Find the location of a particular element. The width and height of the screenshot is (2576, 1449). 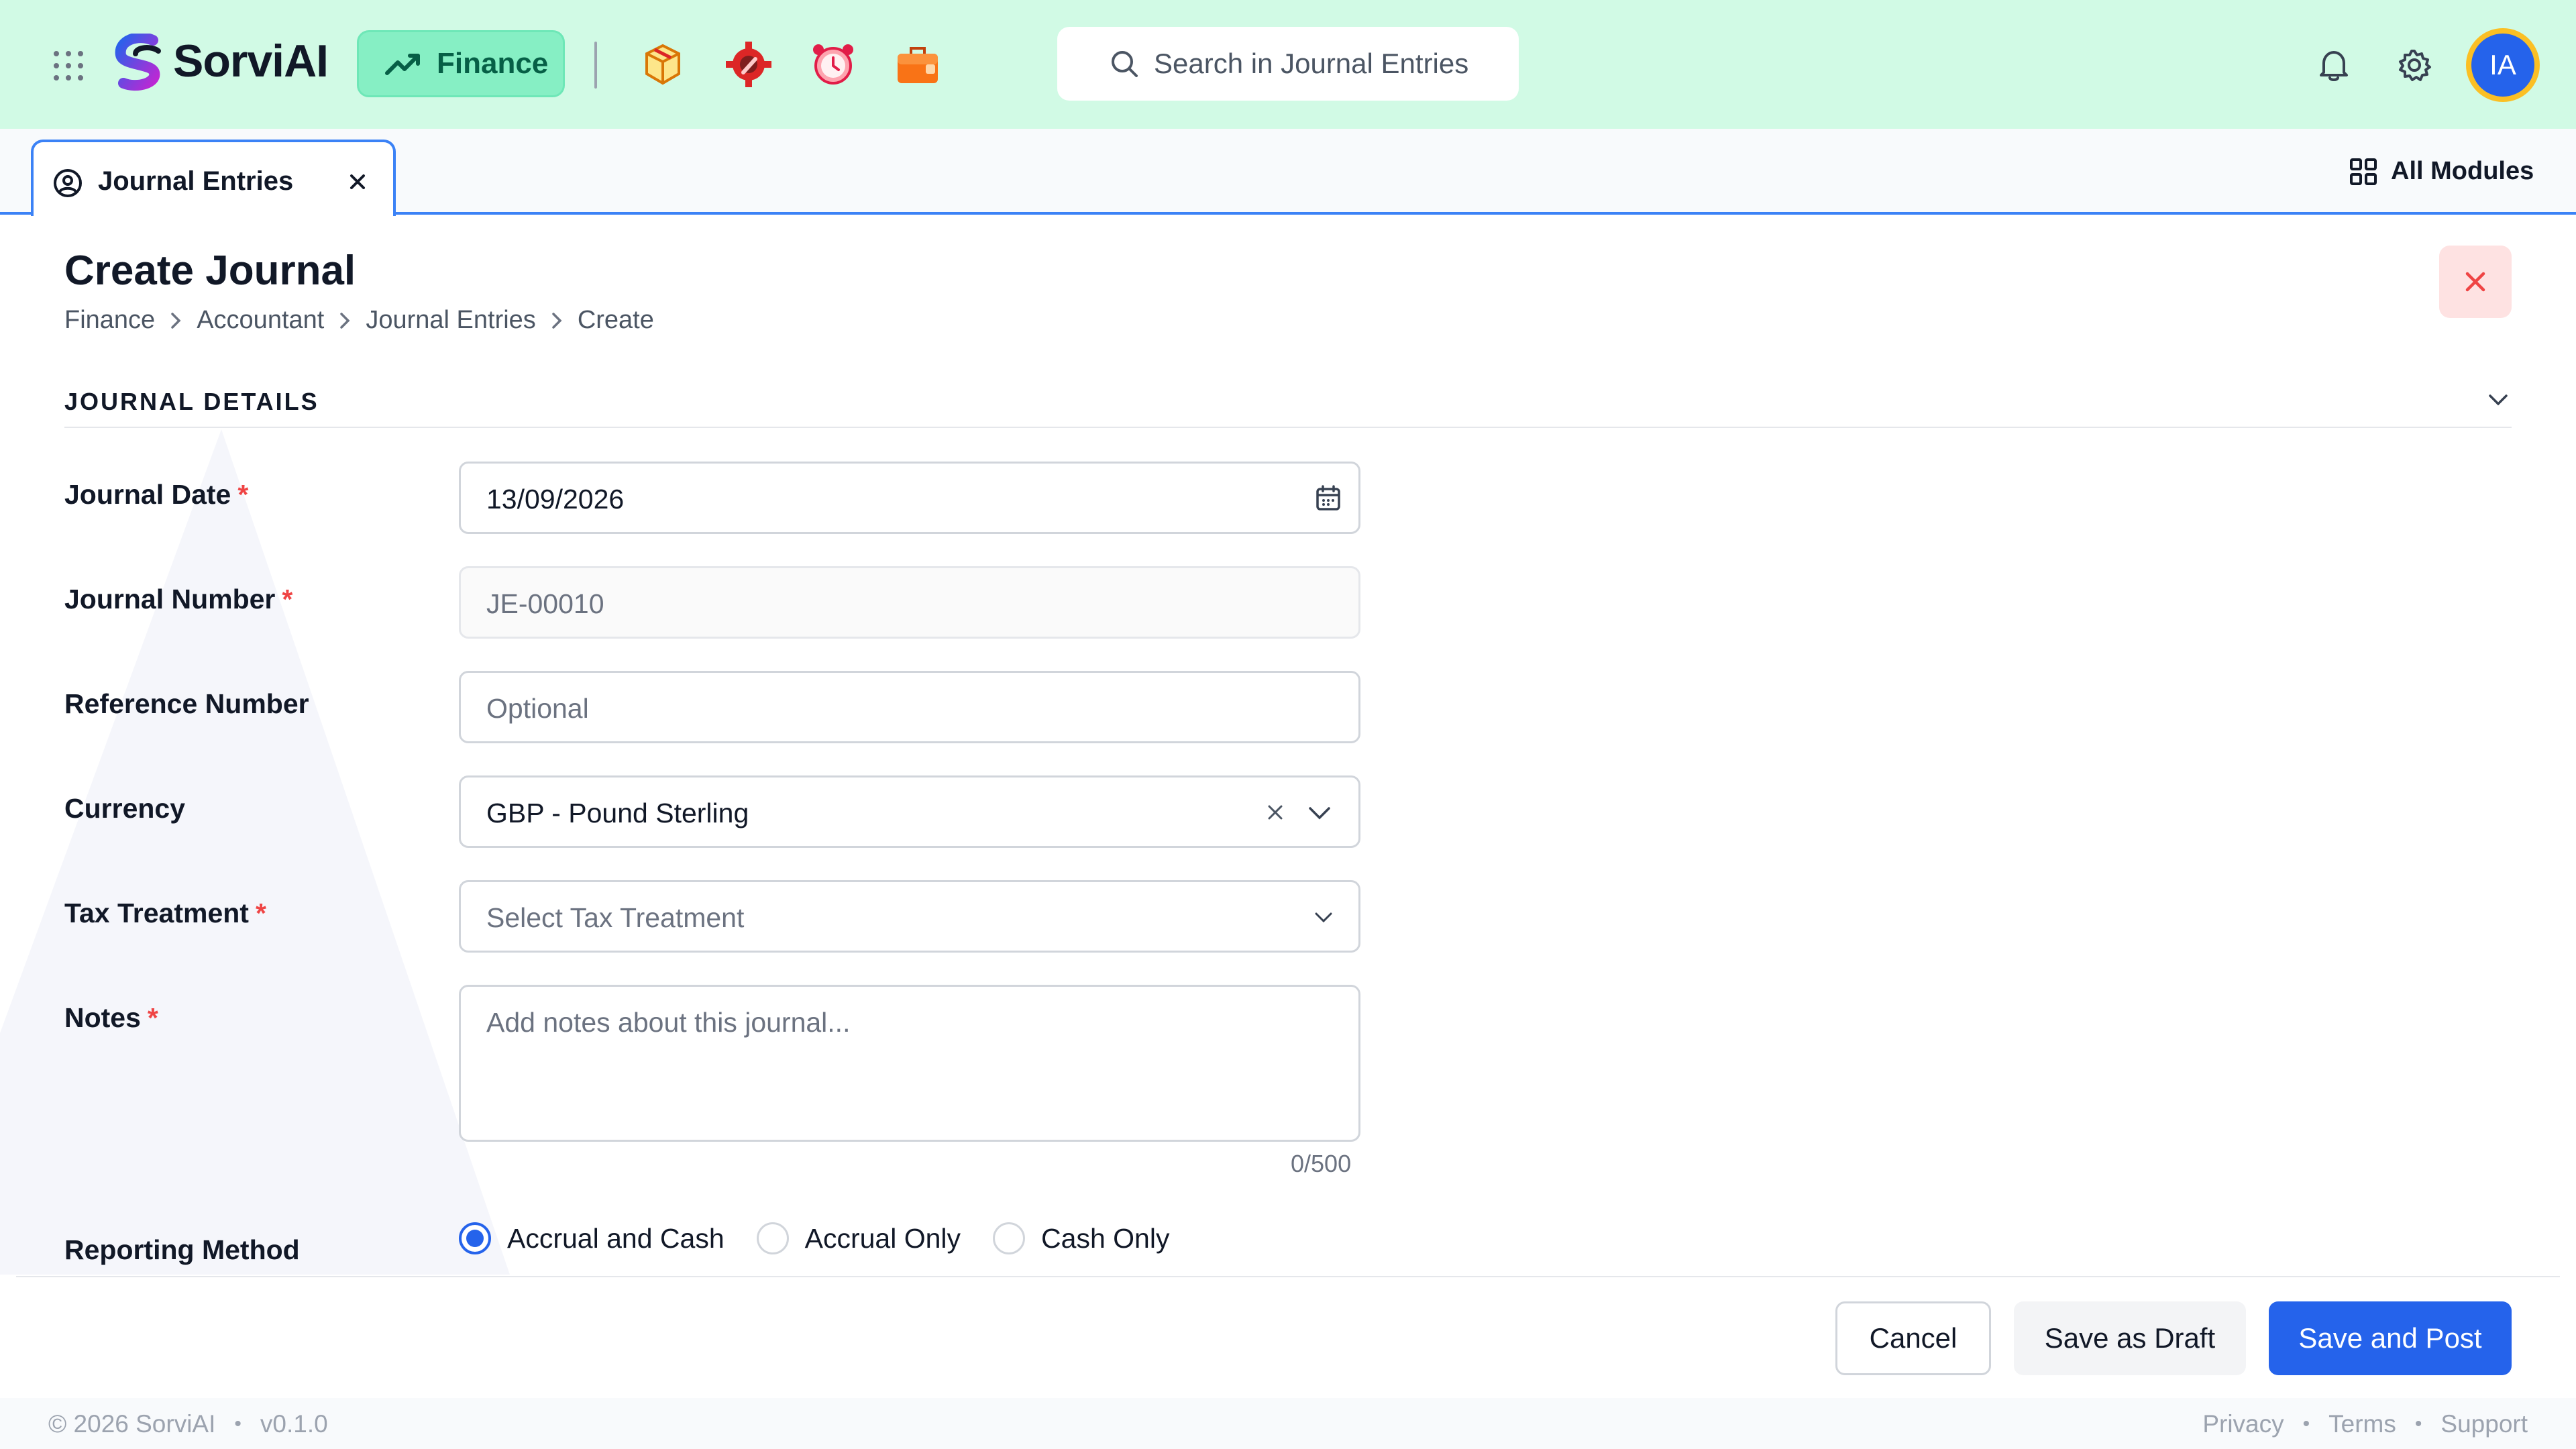

footer-copyright: © 2026 SorviAI is located at coordinates (132, 1424).